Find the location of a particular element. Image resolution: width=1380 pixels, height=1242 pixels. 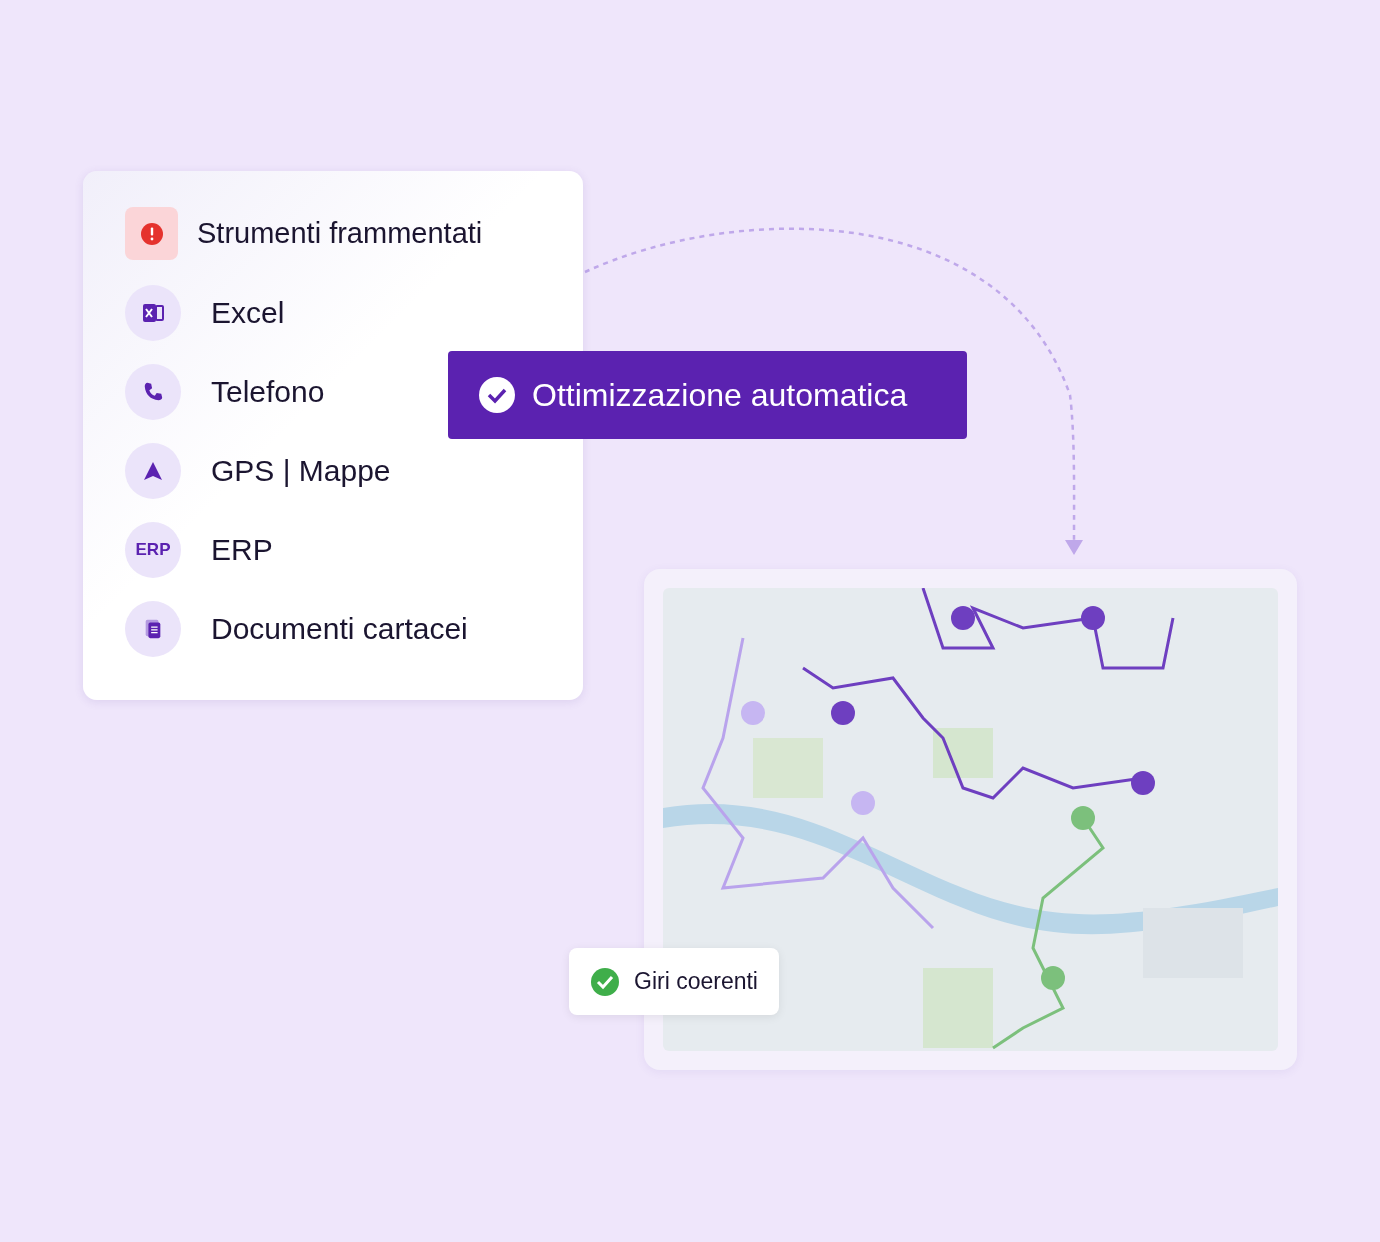

tool-label: Telefono is located at coordinates (268, 392).